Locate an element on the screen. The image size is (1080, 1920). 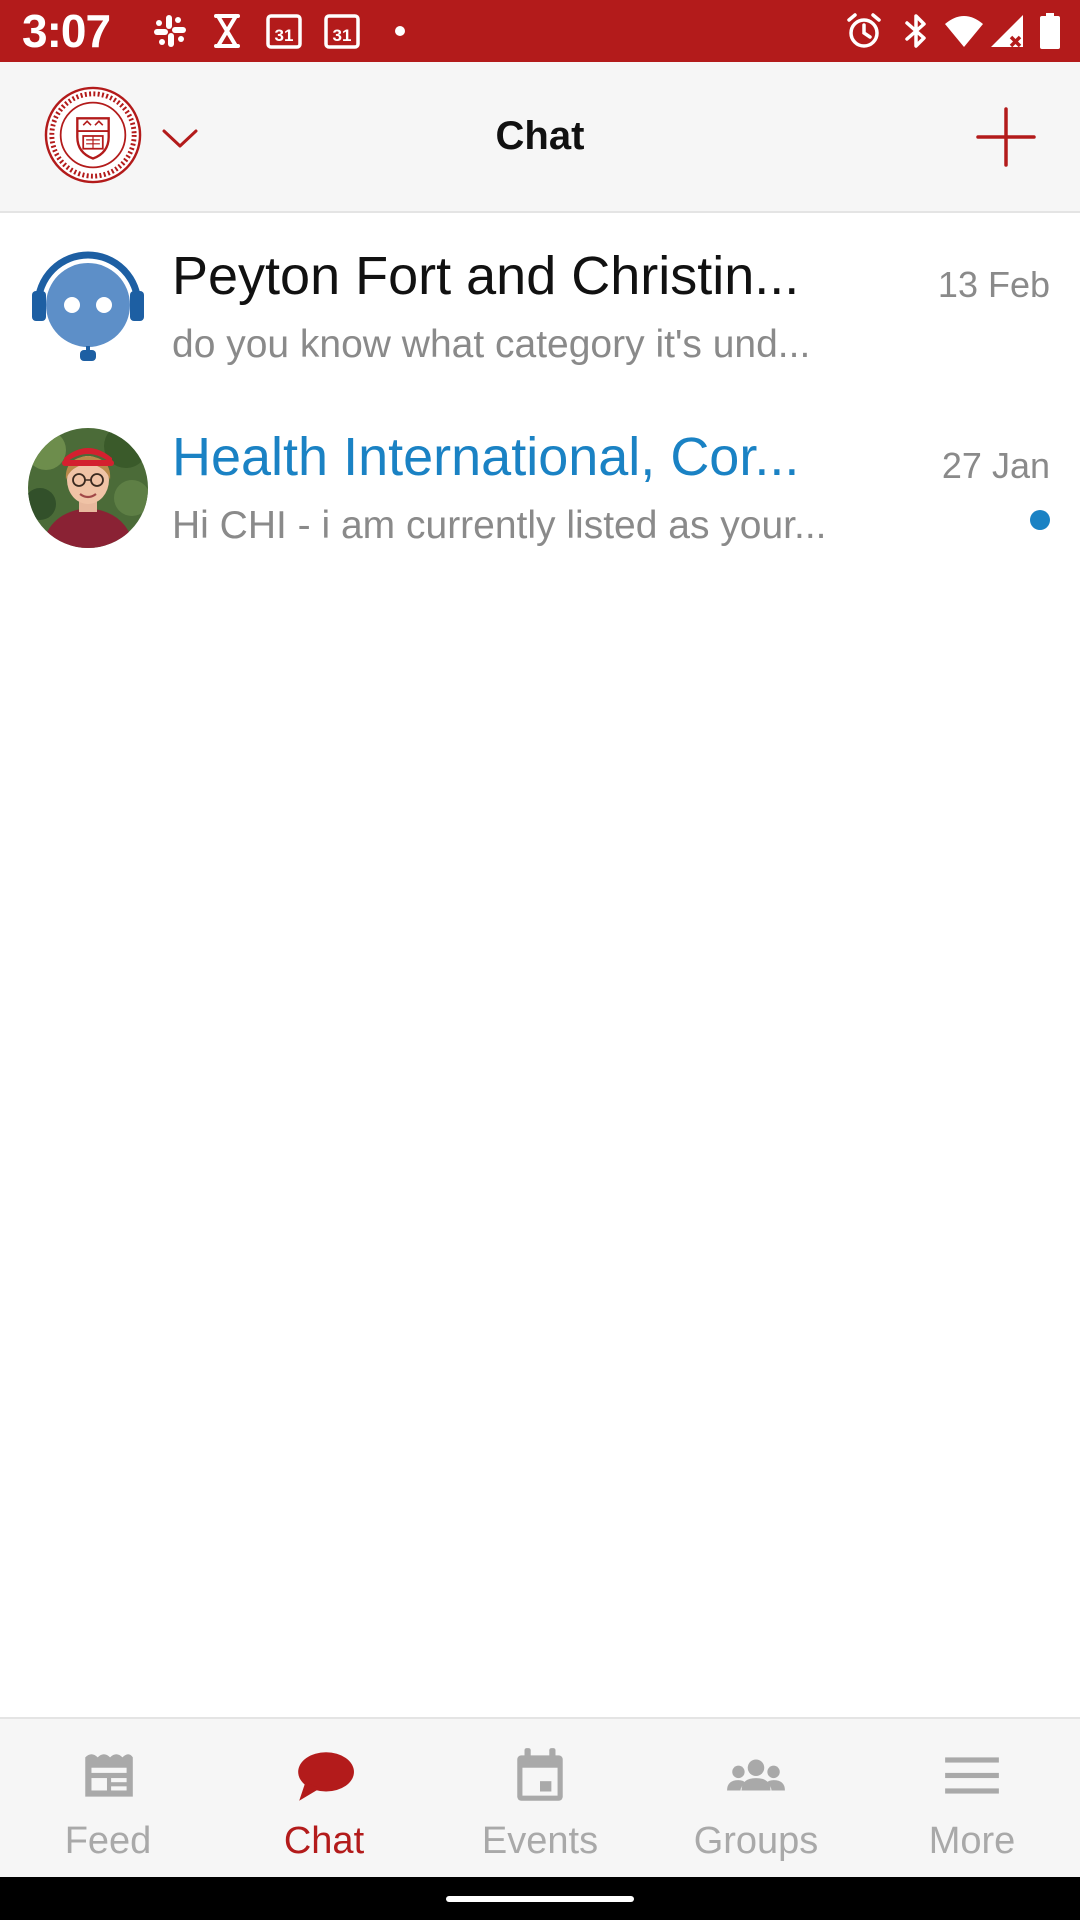
bluetooth-icon is located at coordinates (916, 31).